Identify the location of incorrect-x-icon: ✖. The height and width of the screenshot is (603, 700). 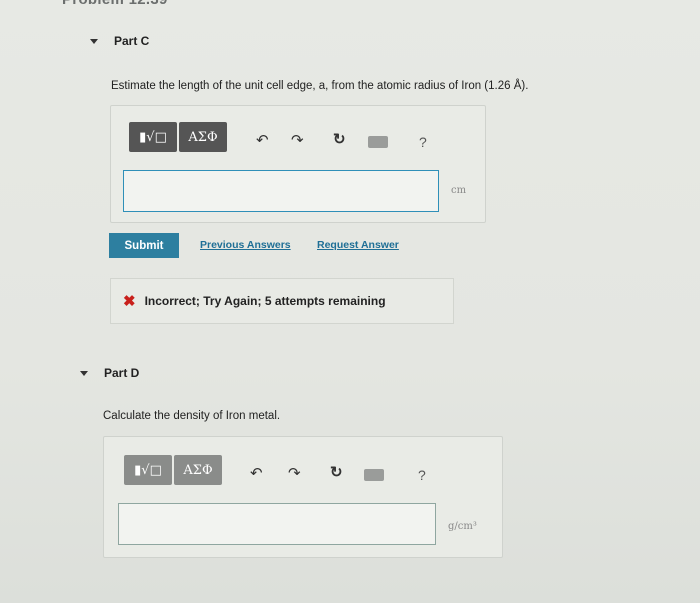
(129, 301).